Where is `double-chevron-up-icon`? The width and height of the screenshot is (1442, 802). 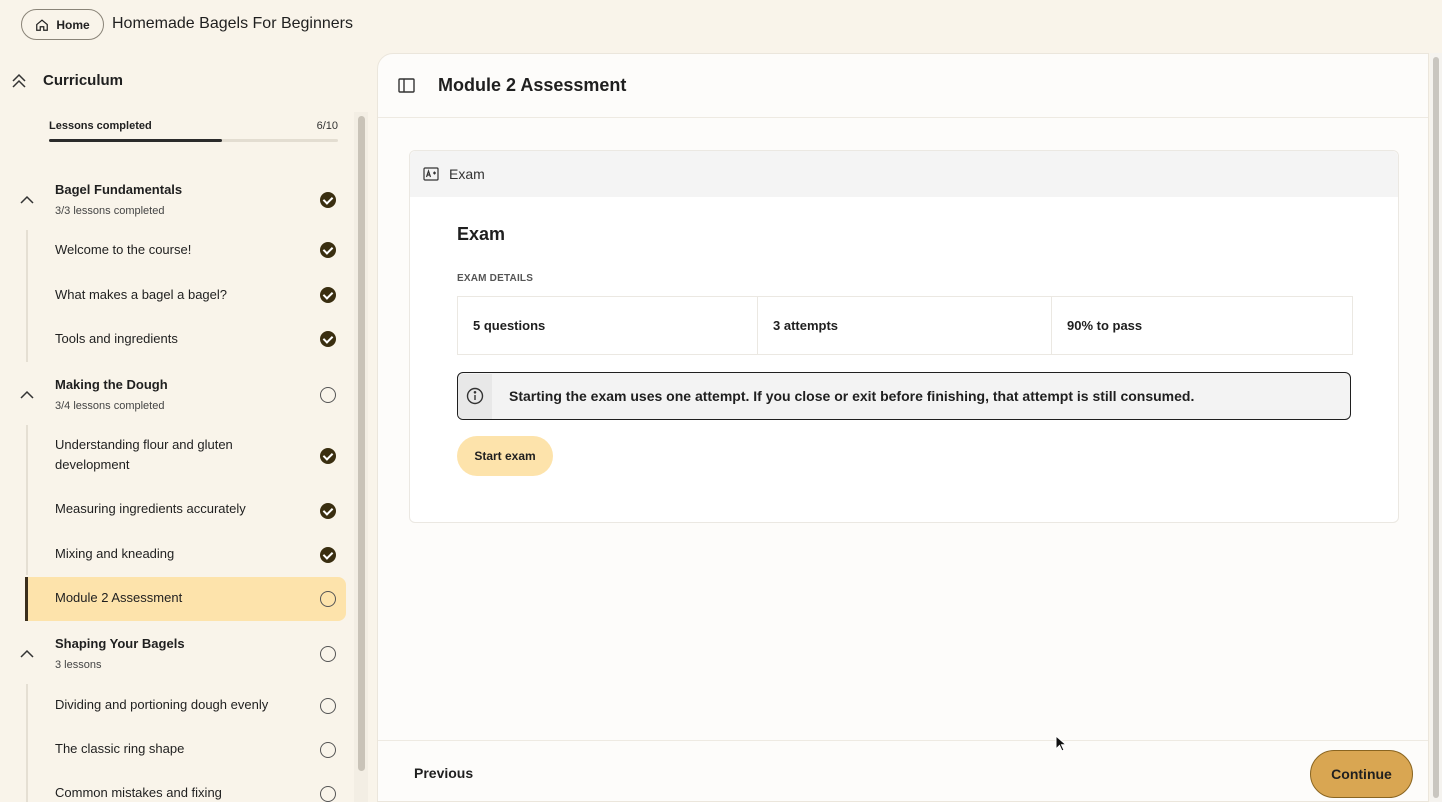
double-chevron-up-icon is located at coordinates (19, 80).